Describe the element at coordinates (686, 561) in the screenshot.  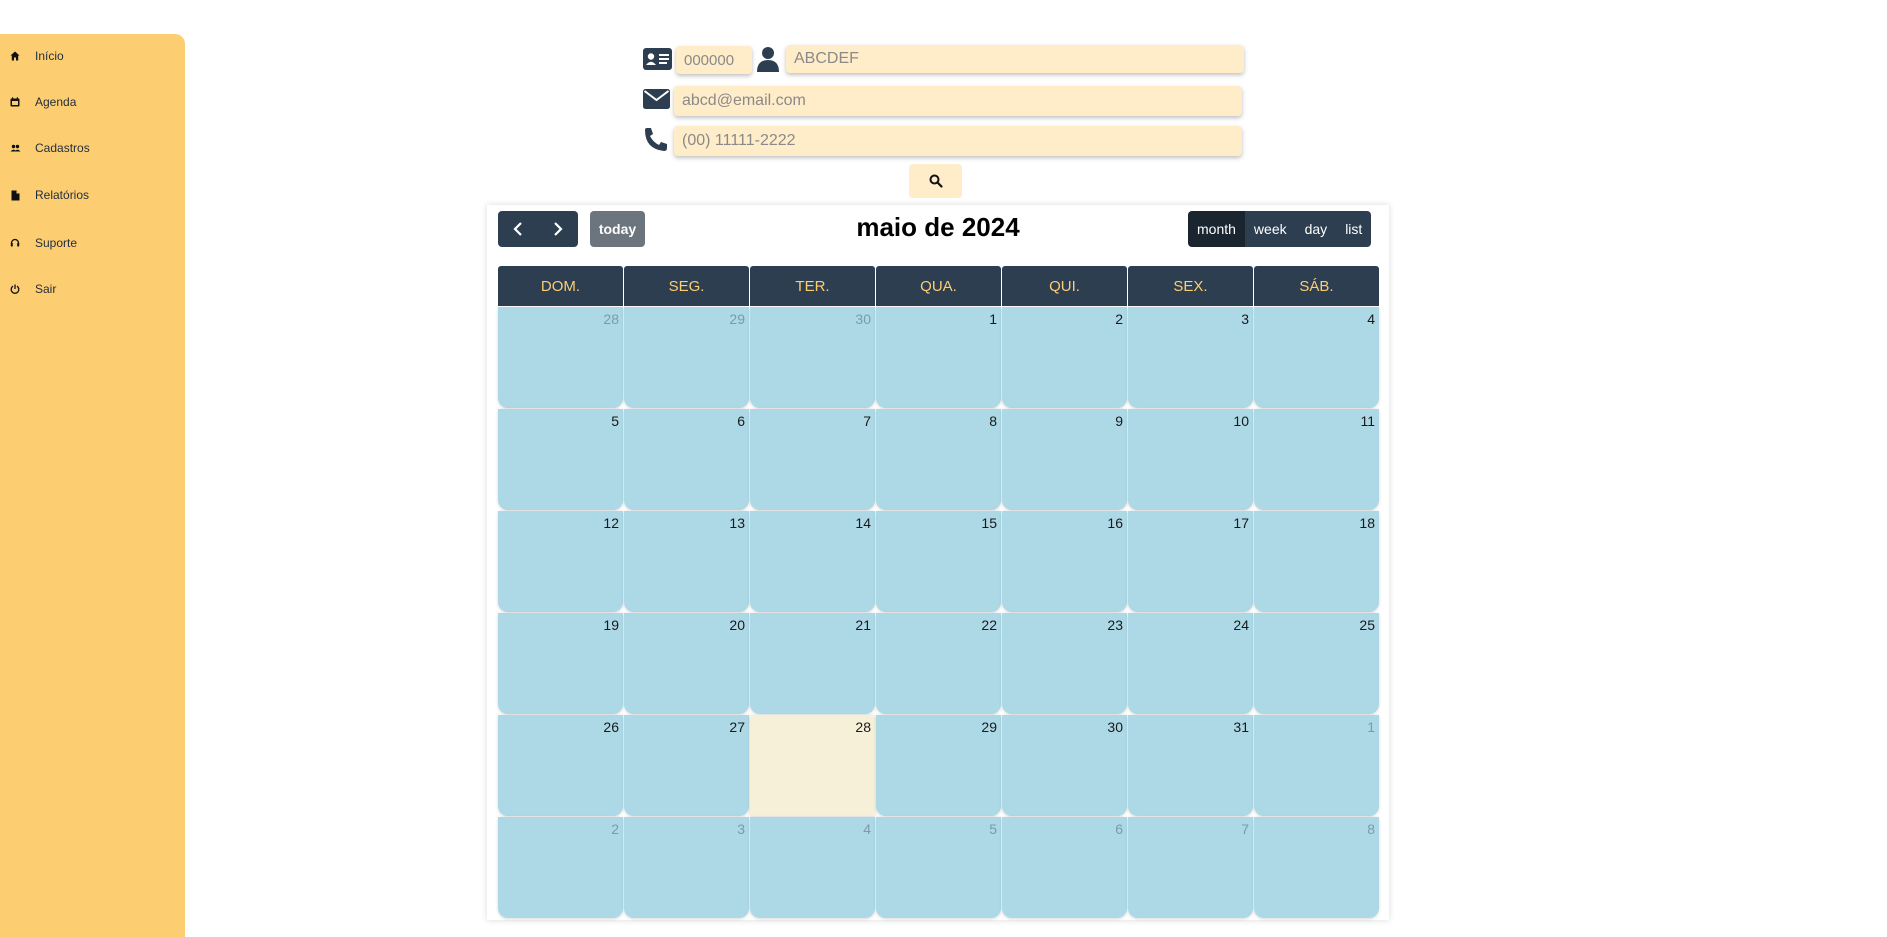
I see `day-cell: 13` at that location.